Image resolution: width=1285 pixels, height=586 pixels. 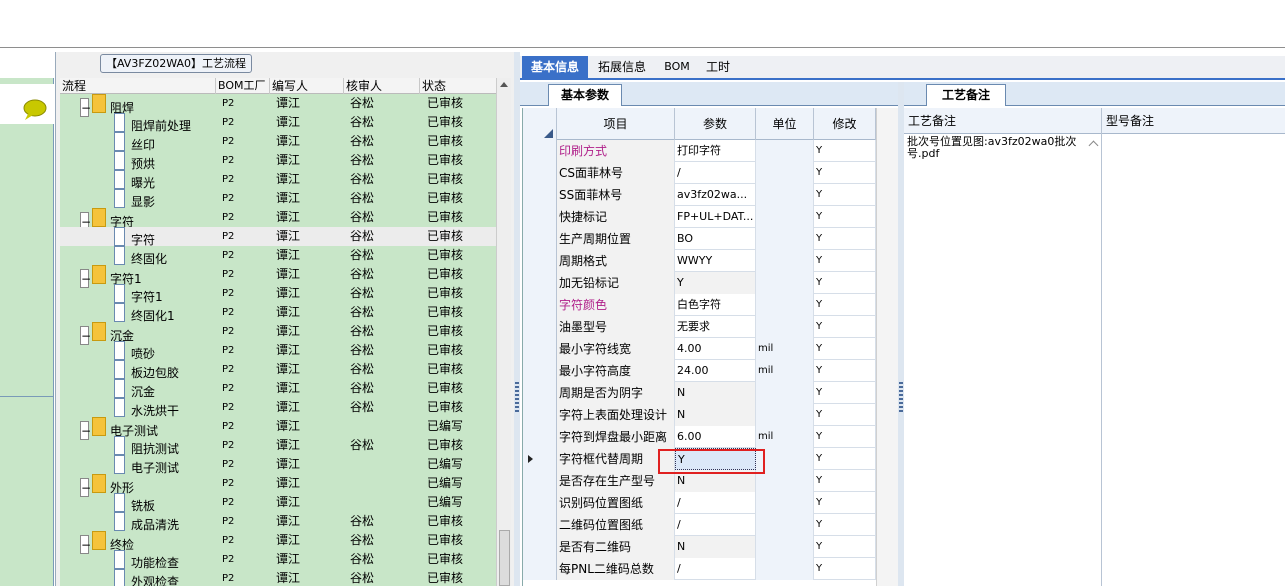 I want to click on tree-node: − 字符, so click(x=107, y=219).